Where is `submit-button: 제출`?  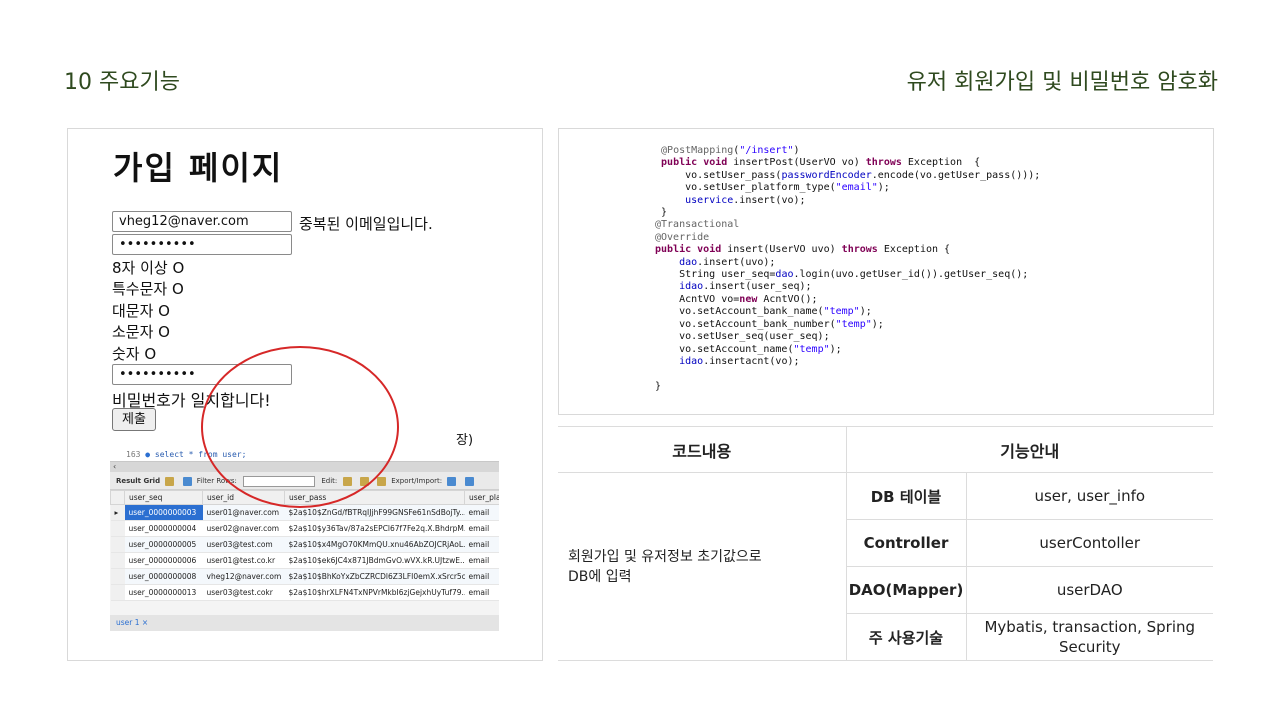 submit-button: 제출 is located at coordinates (134, 419).